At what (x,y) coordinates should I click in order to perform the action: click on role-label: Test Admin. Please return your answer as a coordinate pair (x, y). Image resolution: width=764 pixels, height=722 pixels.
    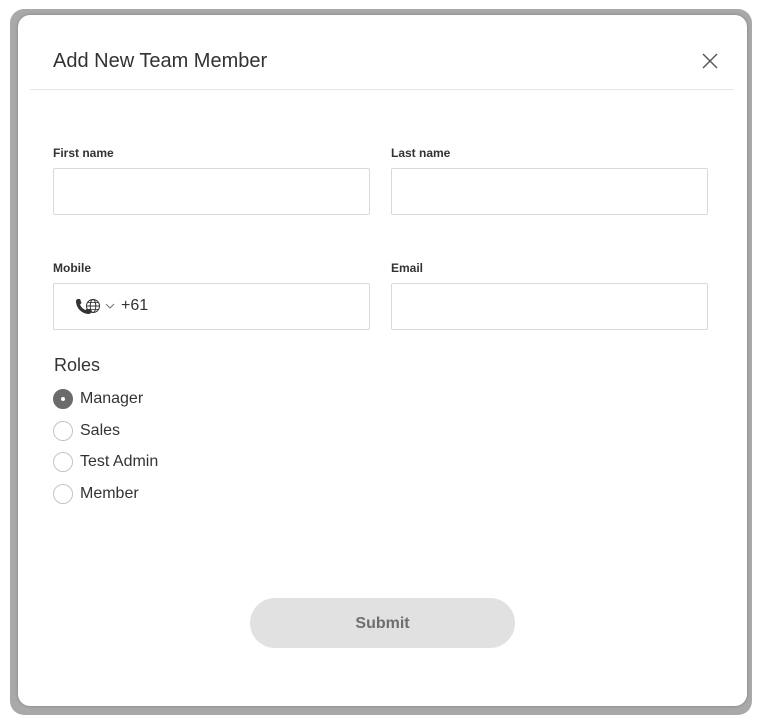
    Looking at the image, I should click on (119, 461).